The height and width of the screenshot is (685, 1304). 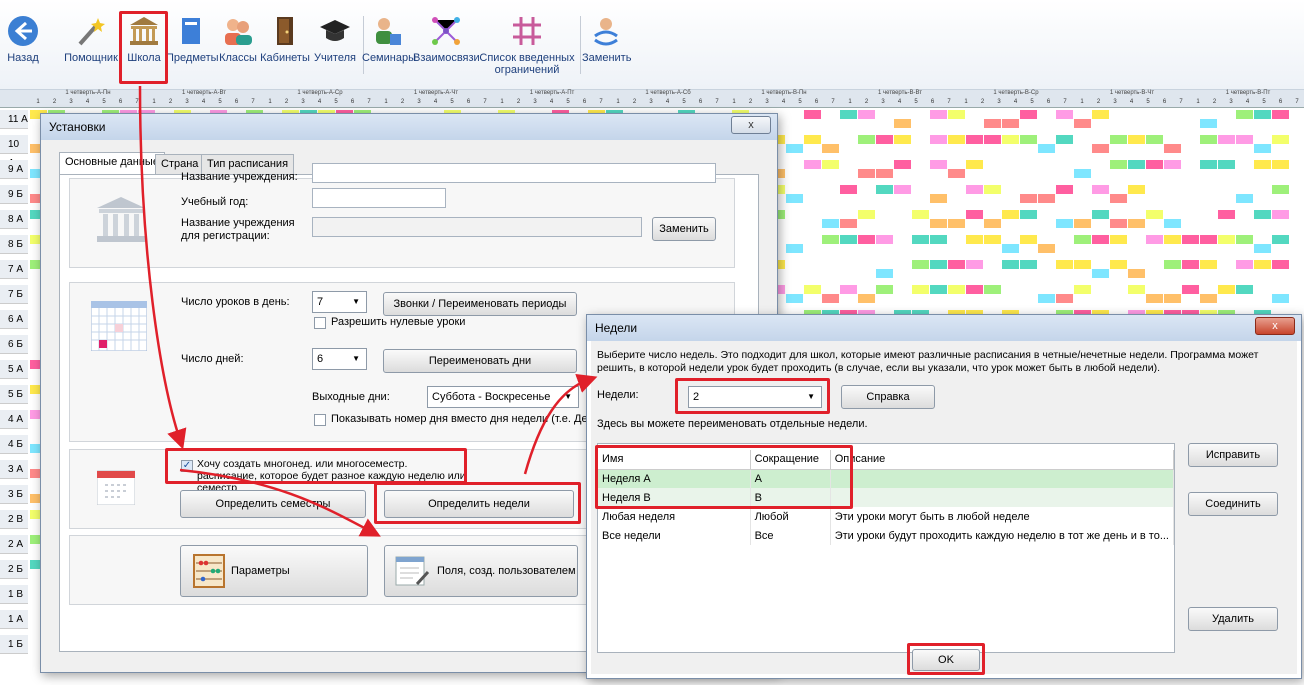 What do you see at coordinates (14, 619) in the screenshot?
I see `class-row-label: 1 А` at bounding box center [14, 619].